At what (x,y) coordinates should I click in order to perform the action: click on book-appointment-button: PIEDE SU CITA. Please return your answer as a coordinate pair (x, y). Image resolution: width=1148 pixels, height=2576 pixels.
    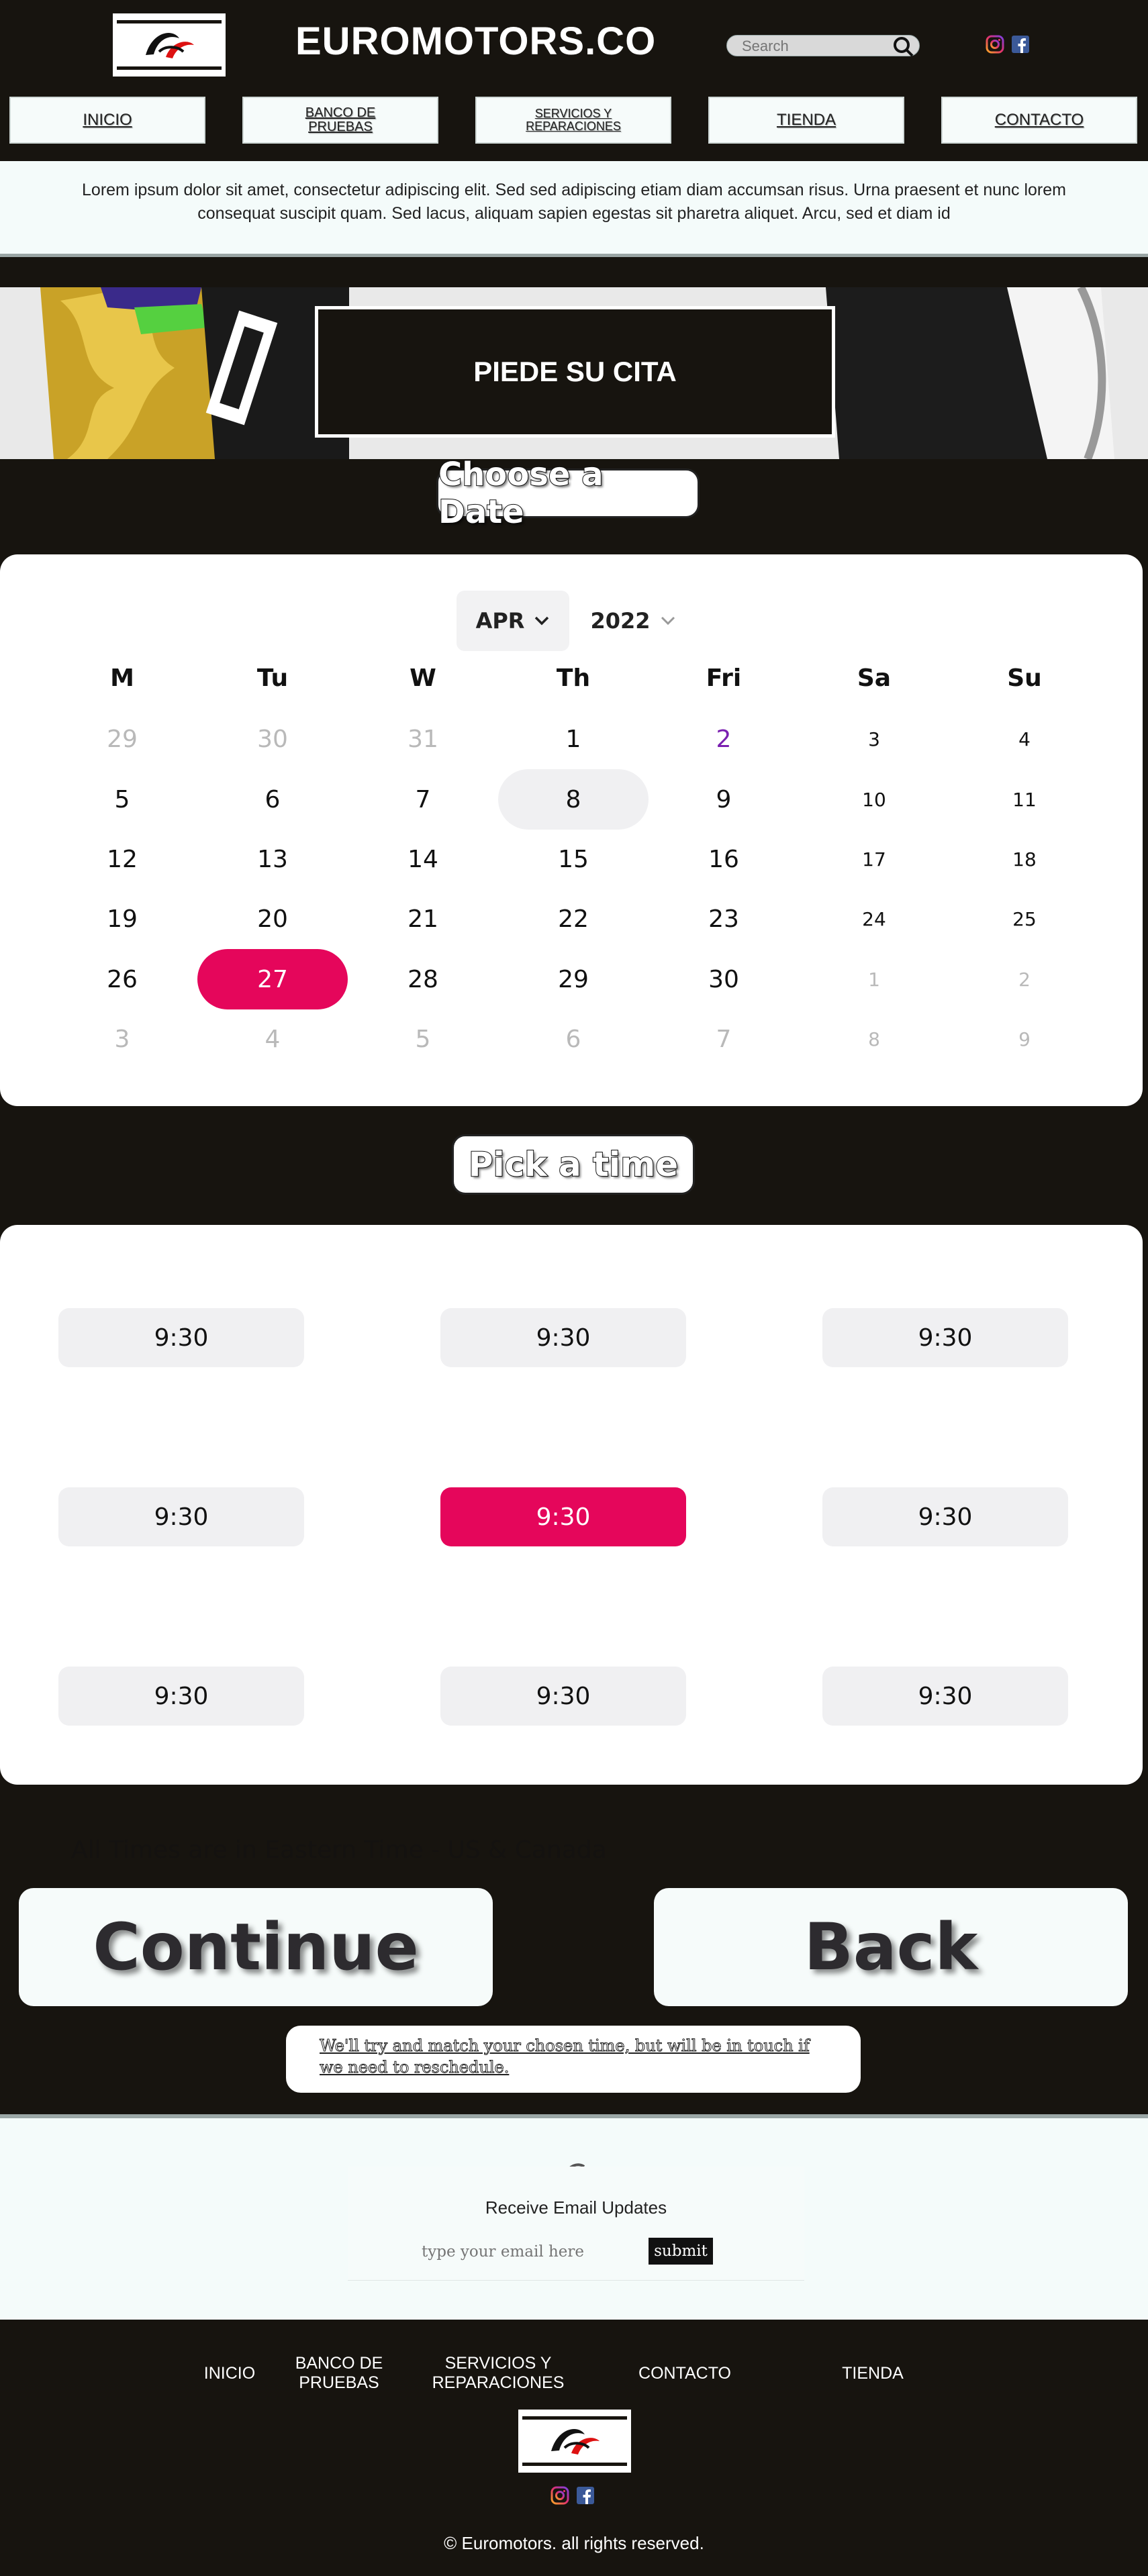
    Looking at the image, I should click on (575, 372).